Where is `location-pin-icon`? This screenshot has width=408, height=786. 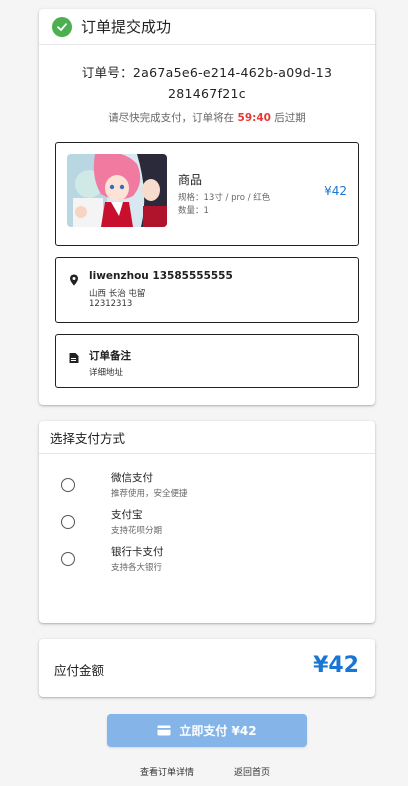 location-pin-icon is located at coordinates (74, 278).